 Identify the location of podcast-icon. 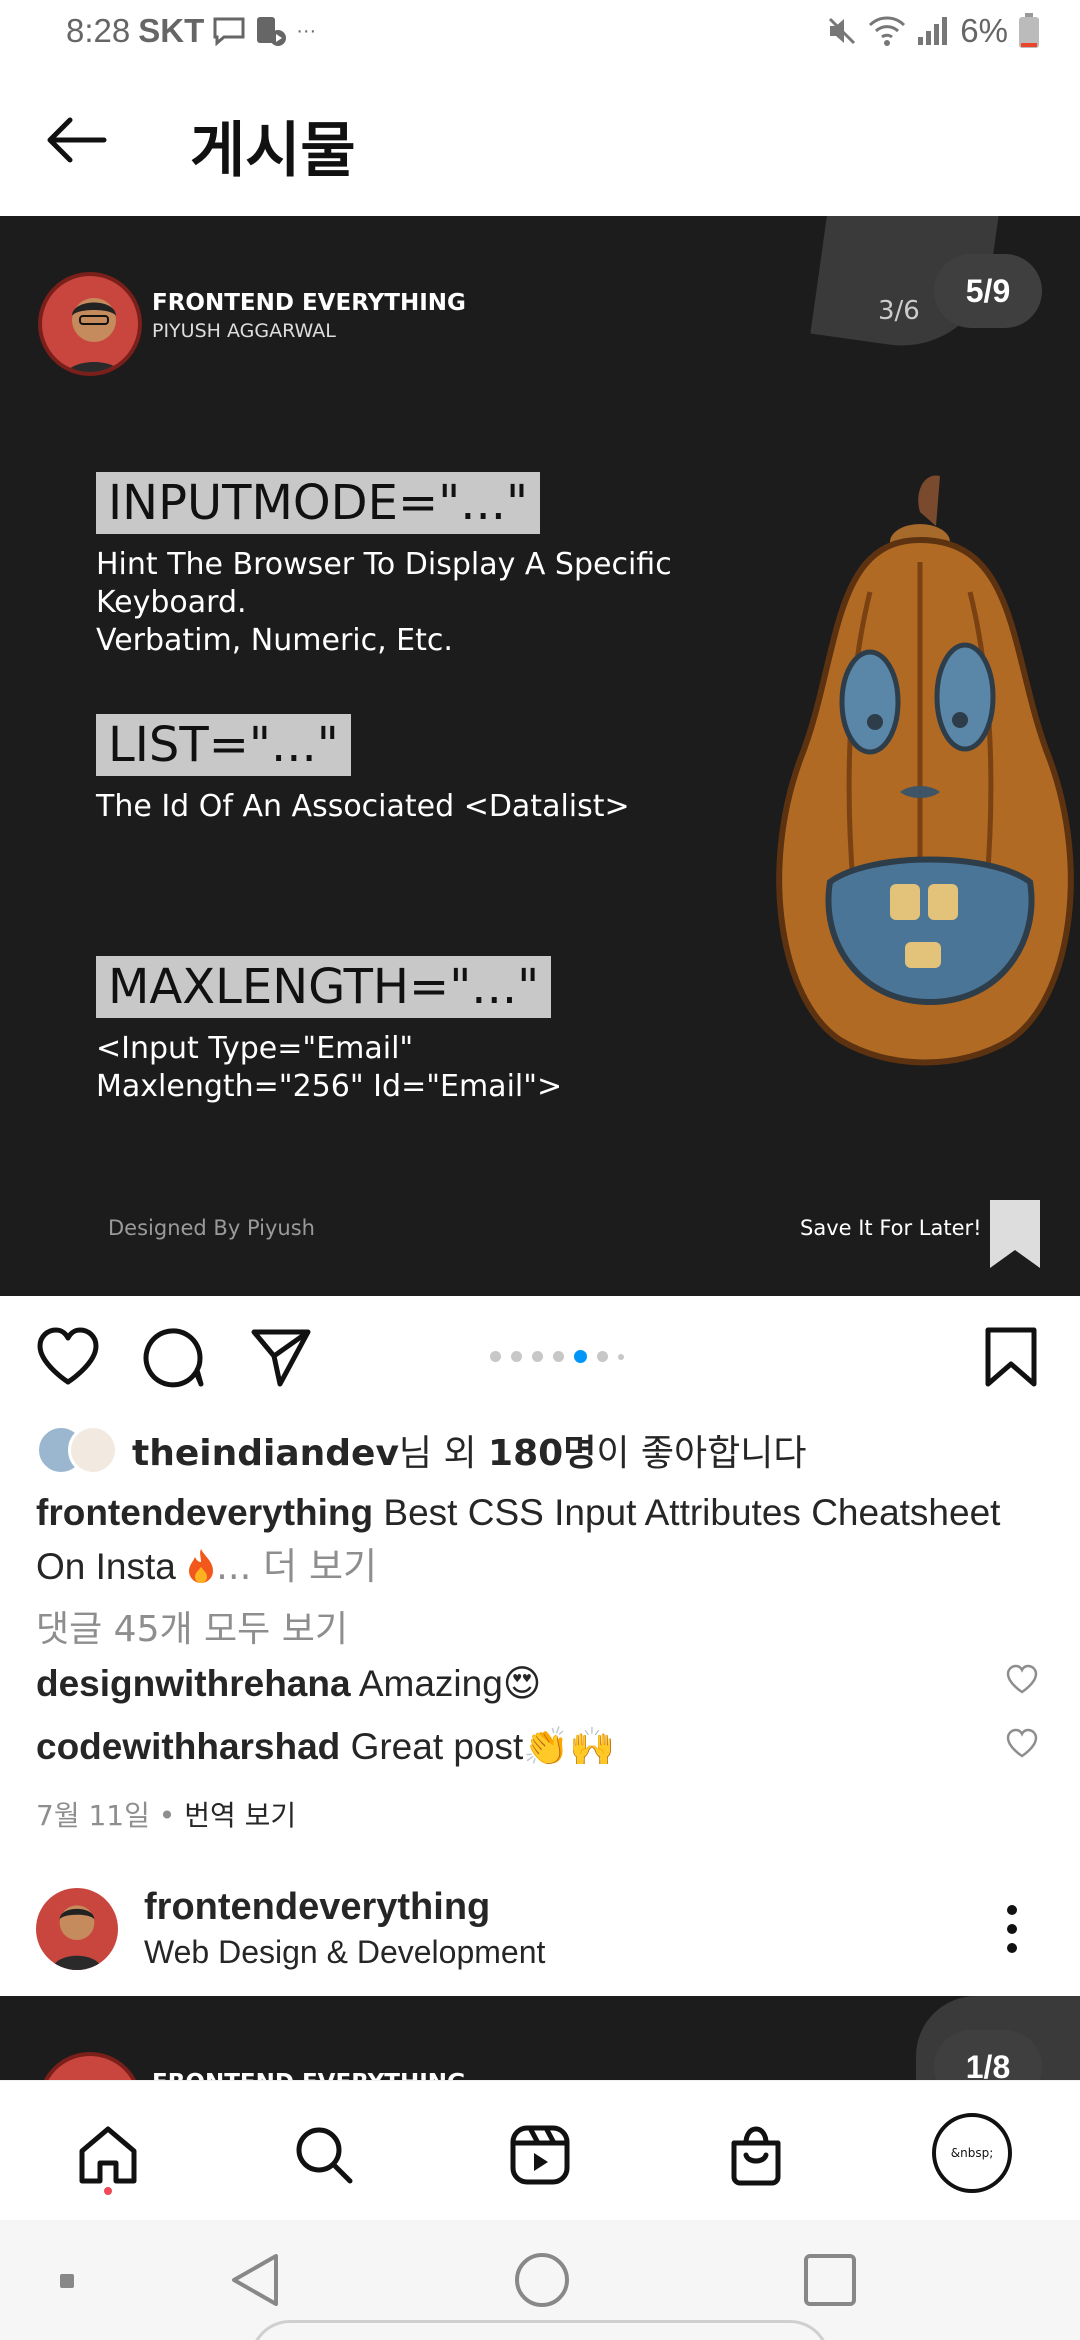
(271, 31).